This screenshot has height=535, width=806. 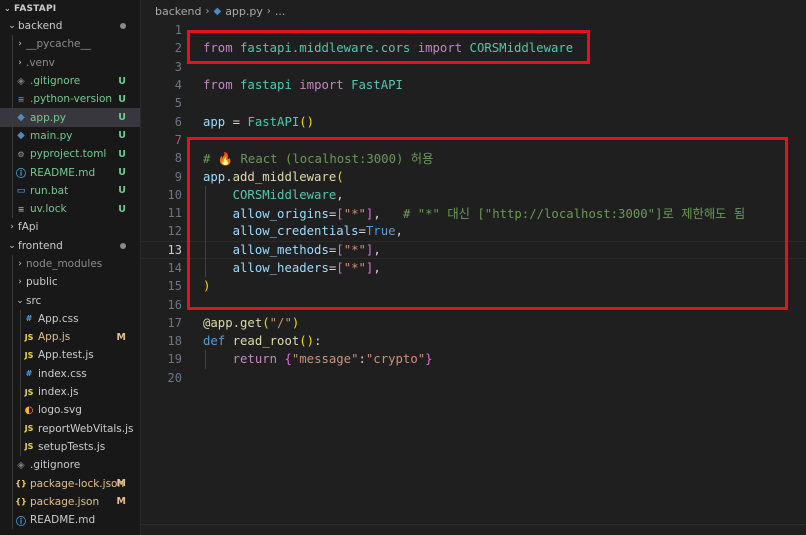 I want to click on tree-item-label: index.css, so click(x=62, y=373).